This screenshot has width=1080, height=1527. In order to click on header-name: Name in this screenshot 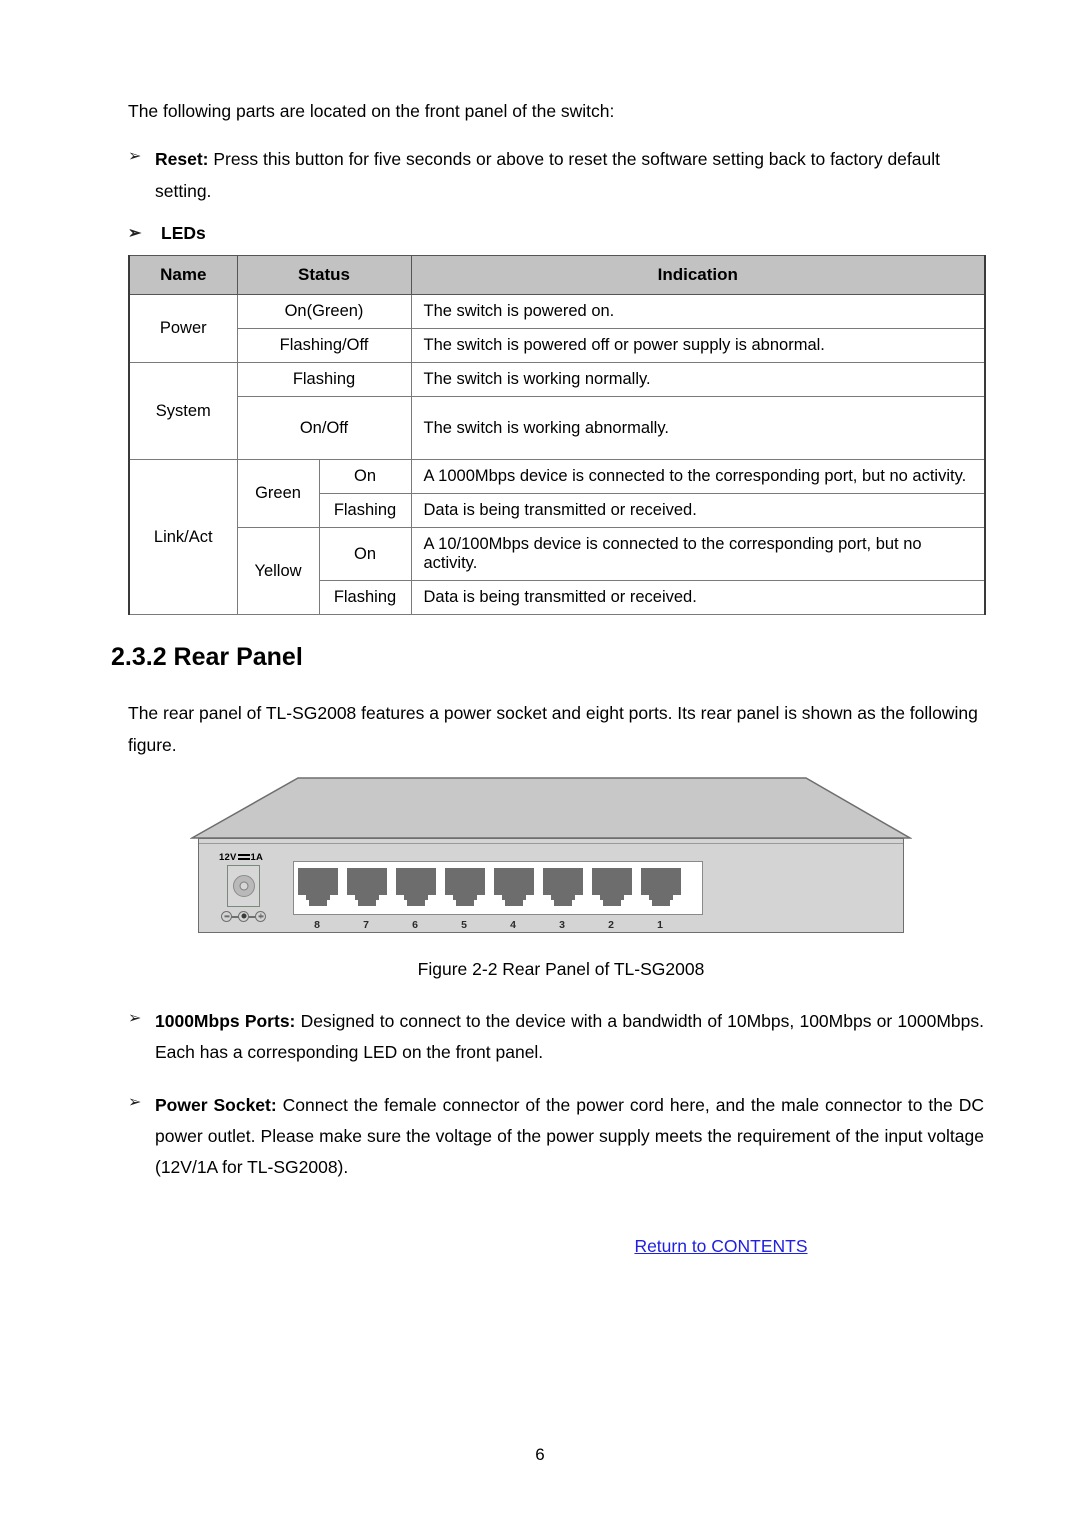, I will do `click(183, 275)`.